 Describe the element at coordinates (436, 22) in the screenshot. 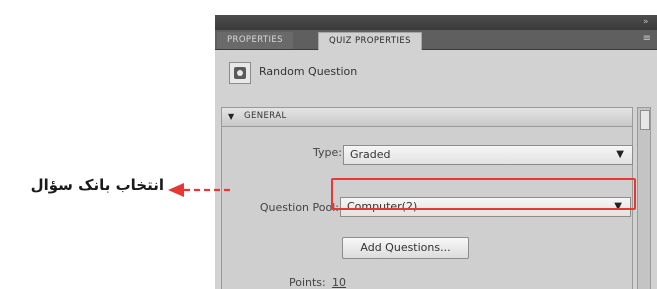

I see `panel-title-strip: »` at that location.